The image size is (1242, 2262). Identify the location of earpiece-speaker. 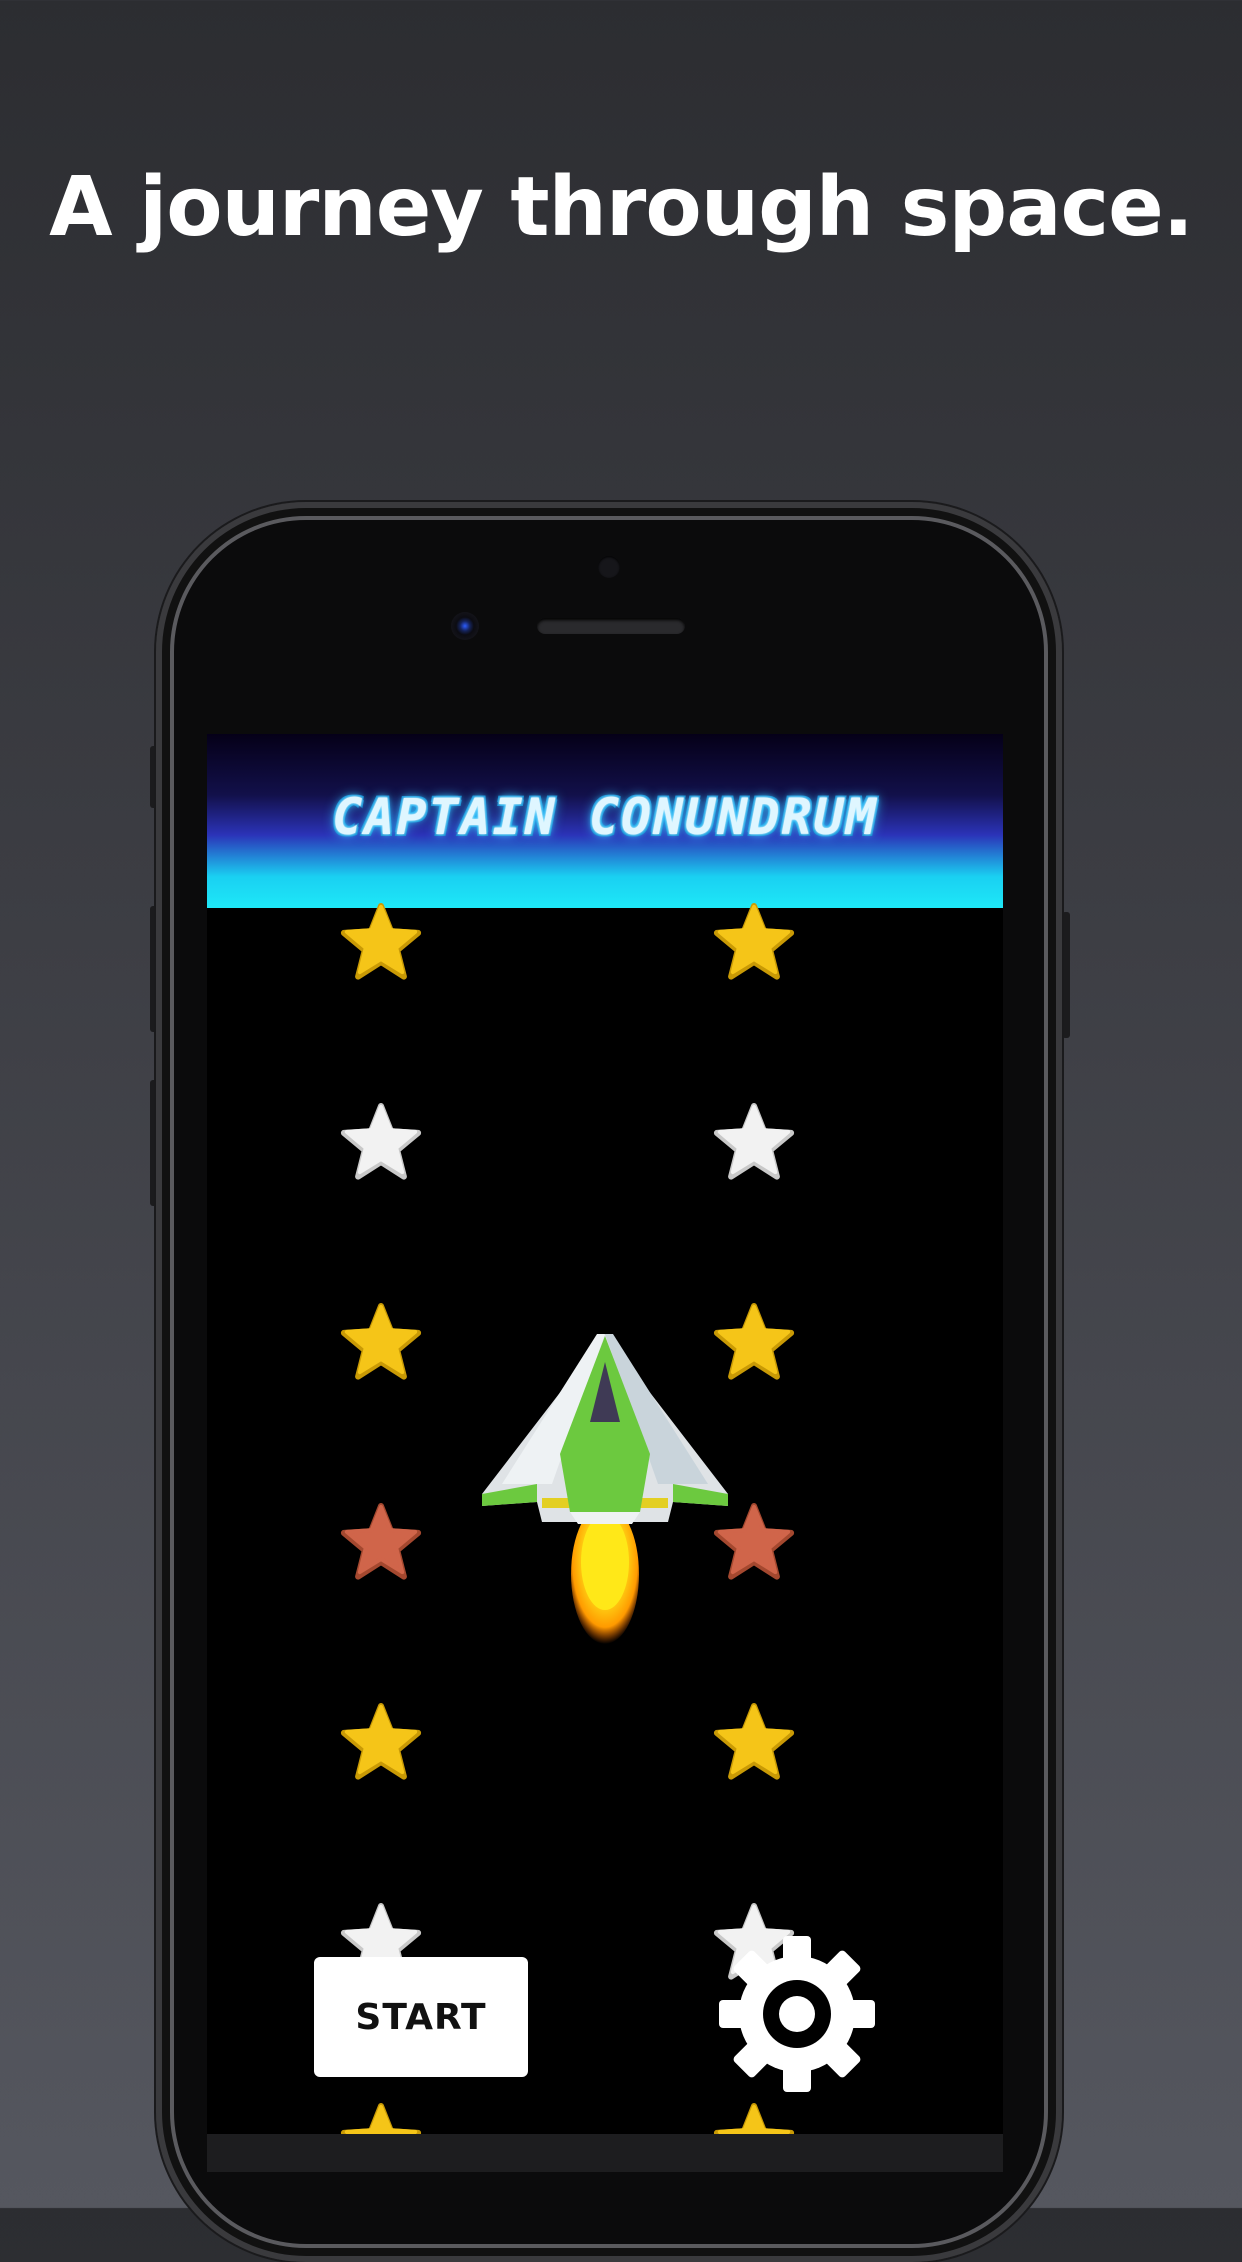
(611, 626).